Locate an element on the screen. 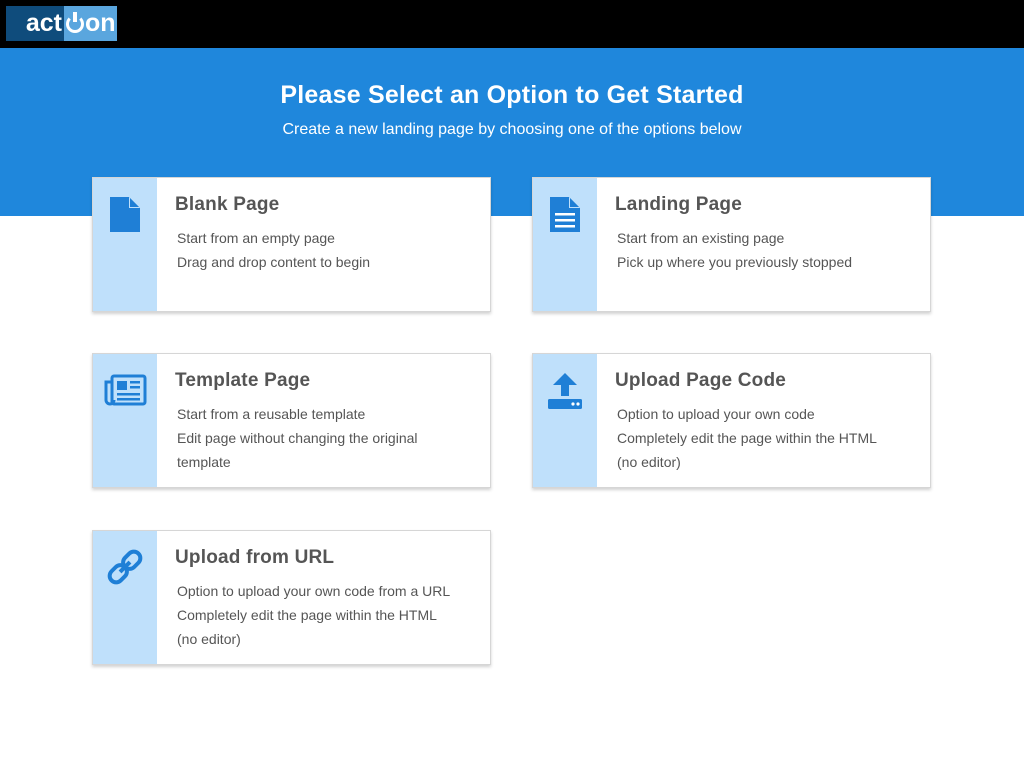 The image size is (1024, 768). logo-right-text: on is located at coordinates (100, 23).